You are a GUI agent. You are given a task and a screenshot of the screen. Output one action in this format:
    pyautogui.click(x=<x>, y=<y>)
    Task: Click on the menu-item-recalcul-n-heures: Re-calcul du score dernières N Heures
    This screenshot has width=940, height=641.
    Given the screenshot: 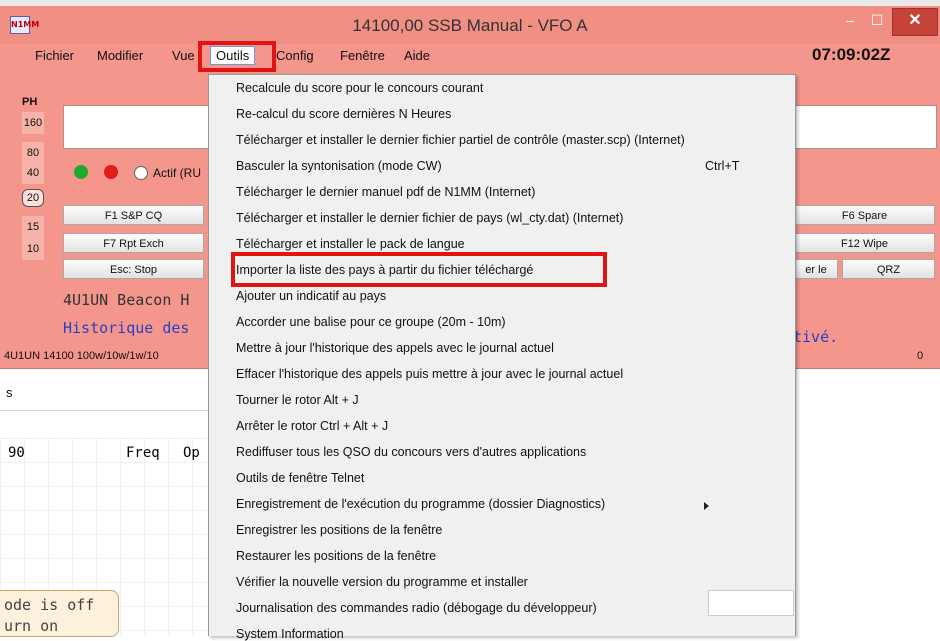 What is the action you would take?
    pyautogui.click(x=343, y=114)
    